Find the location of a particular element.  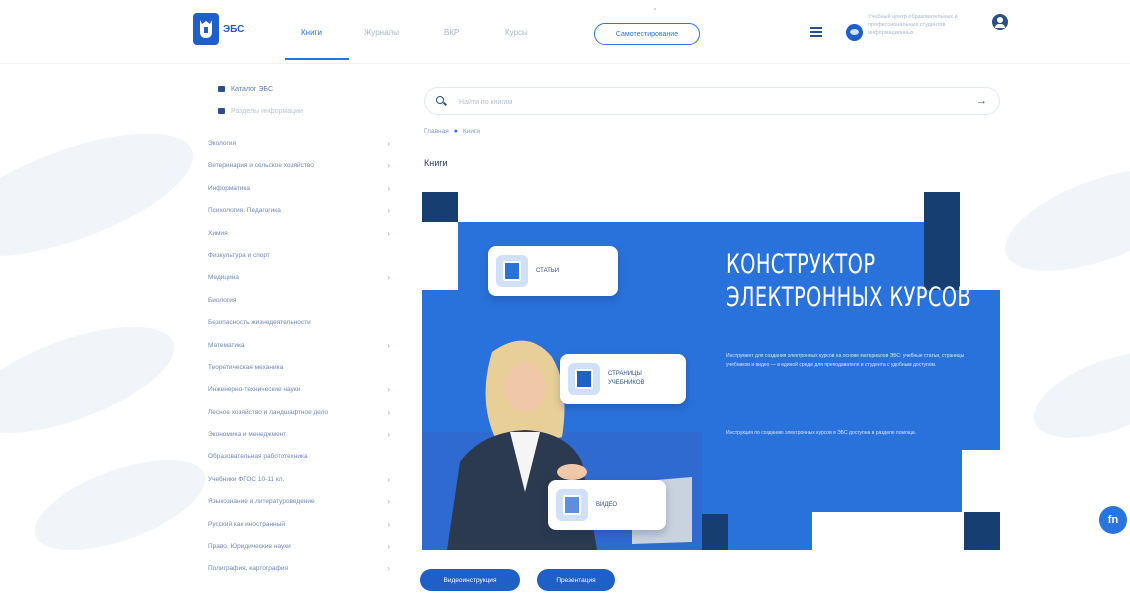

page-title: Книги is located at coordinates (436, 163).